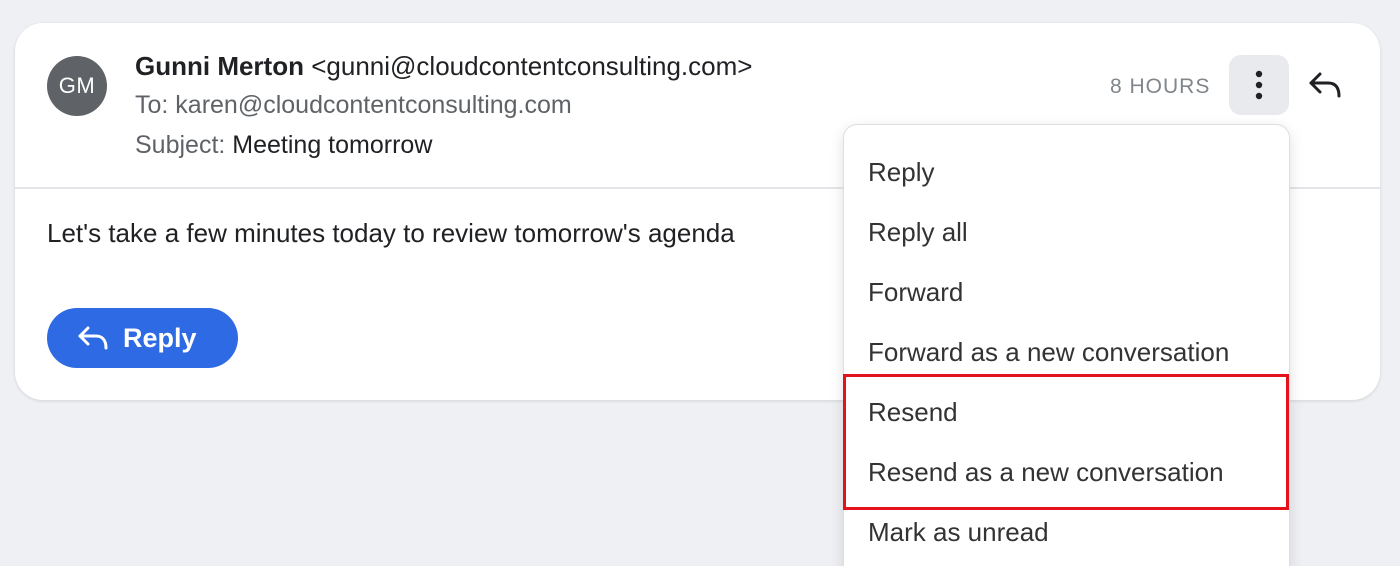  Describe the element at coordinates (77, 86) in the screenshot. I see `avatar: GM` at that location.